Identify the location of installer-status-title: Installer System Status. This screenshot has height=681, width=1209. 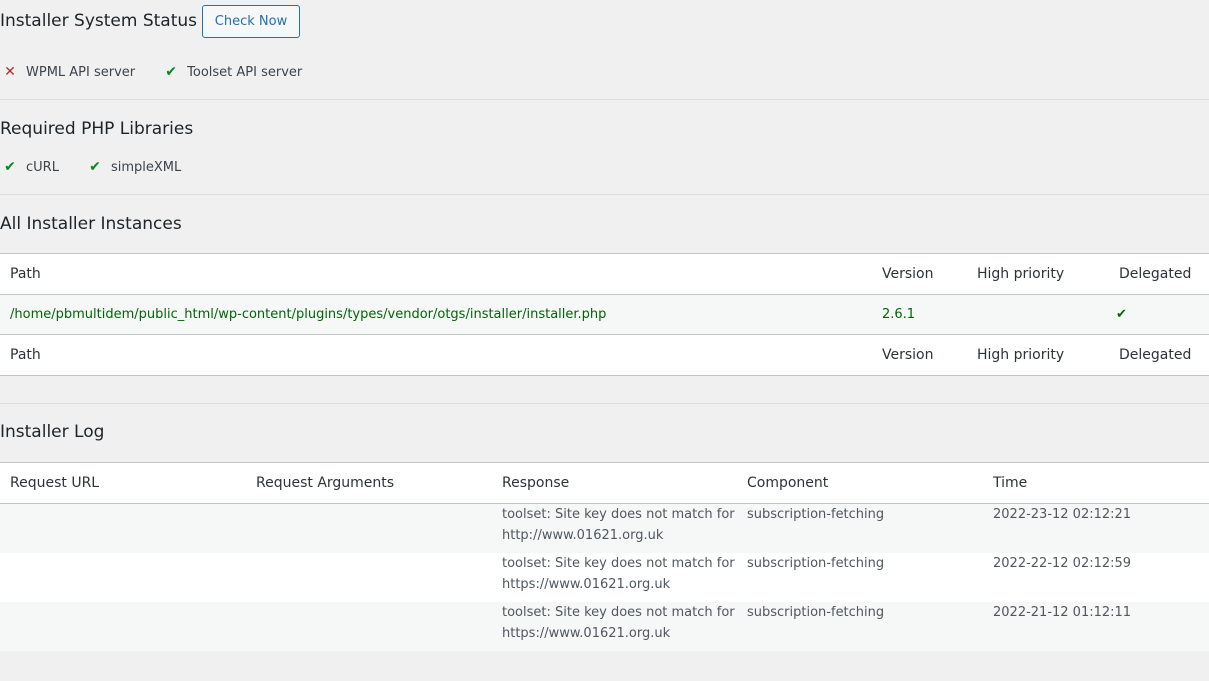
(98, 21).